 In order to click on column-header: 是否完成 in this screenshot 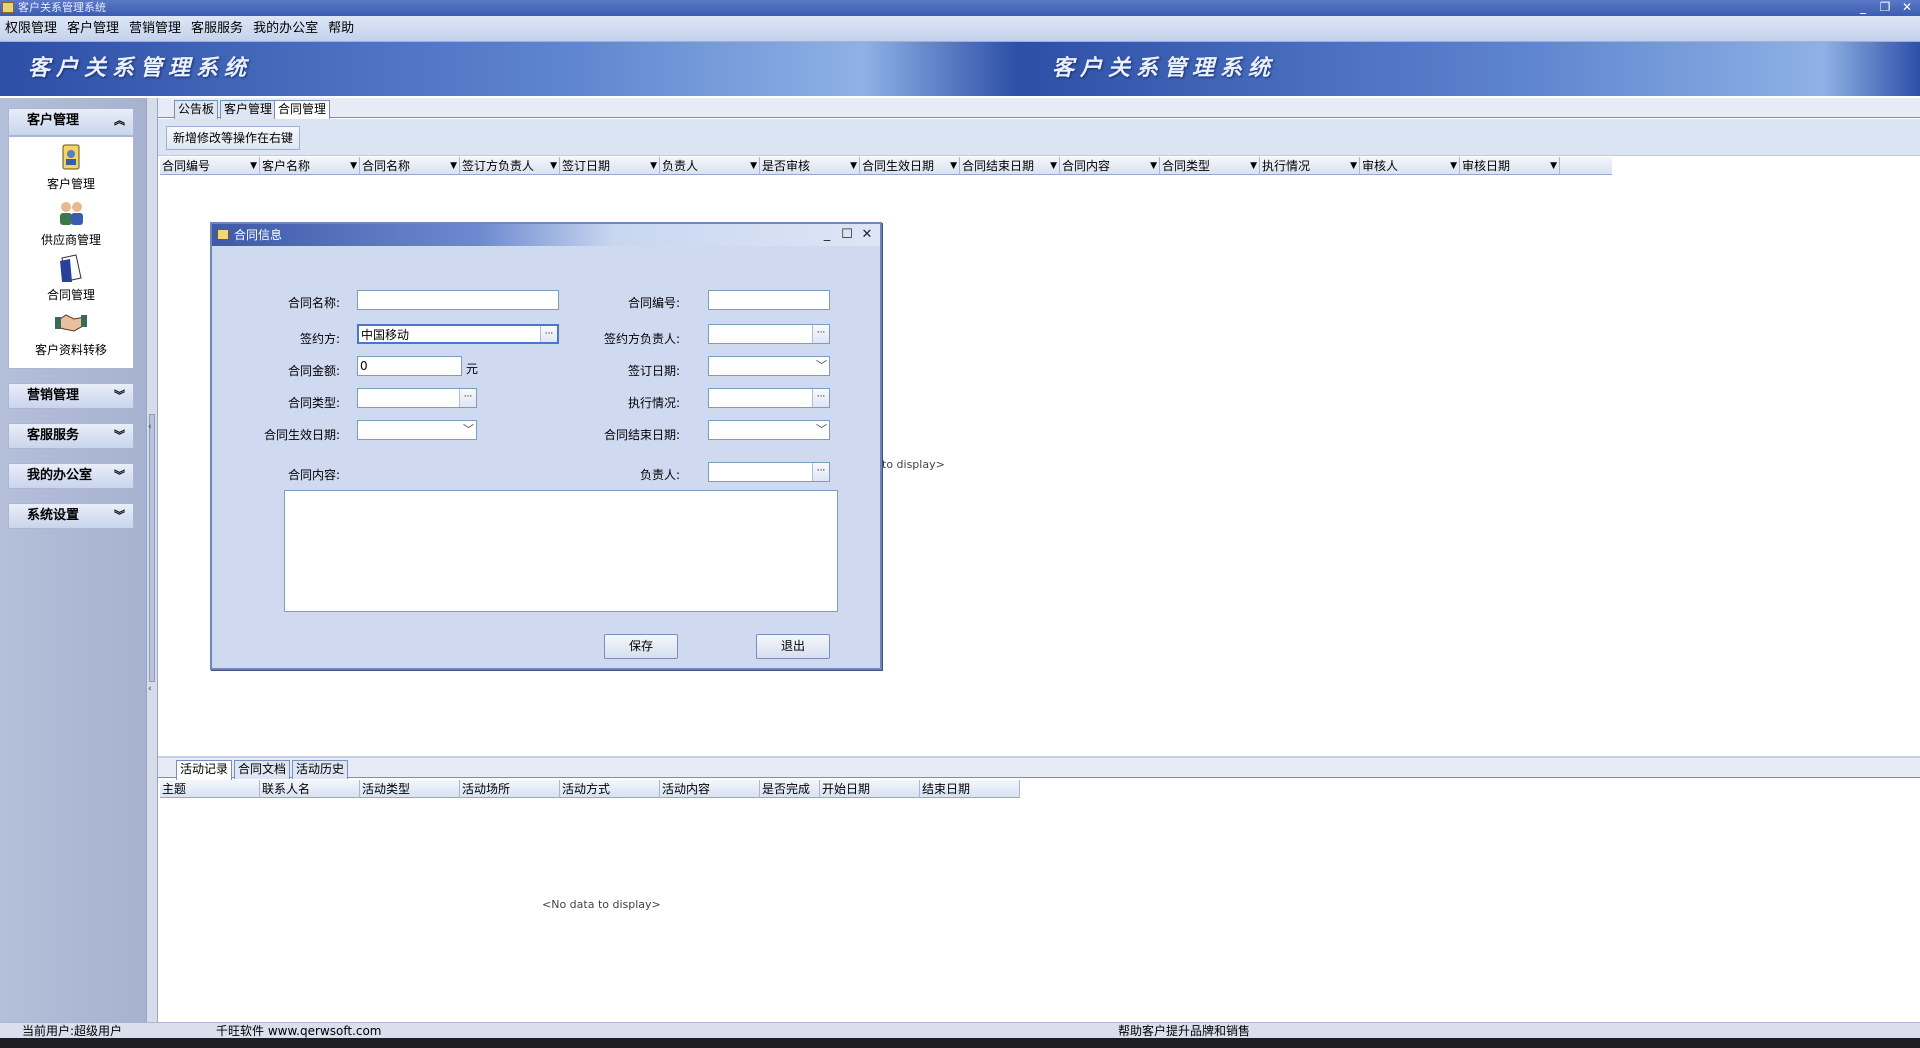, I will do `click(790, 789)`.